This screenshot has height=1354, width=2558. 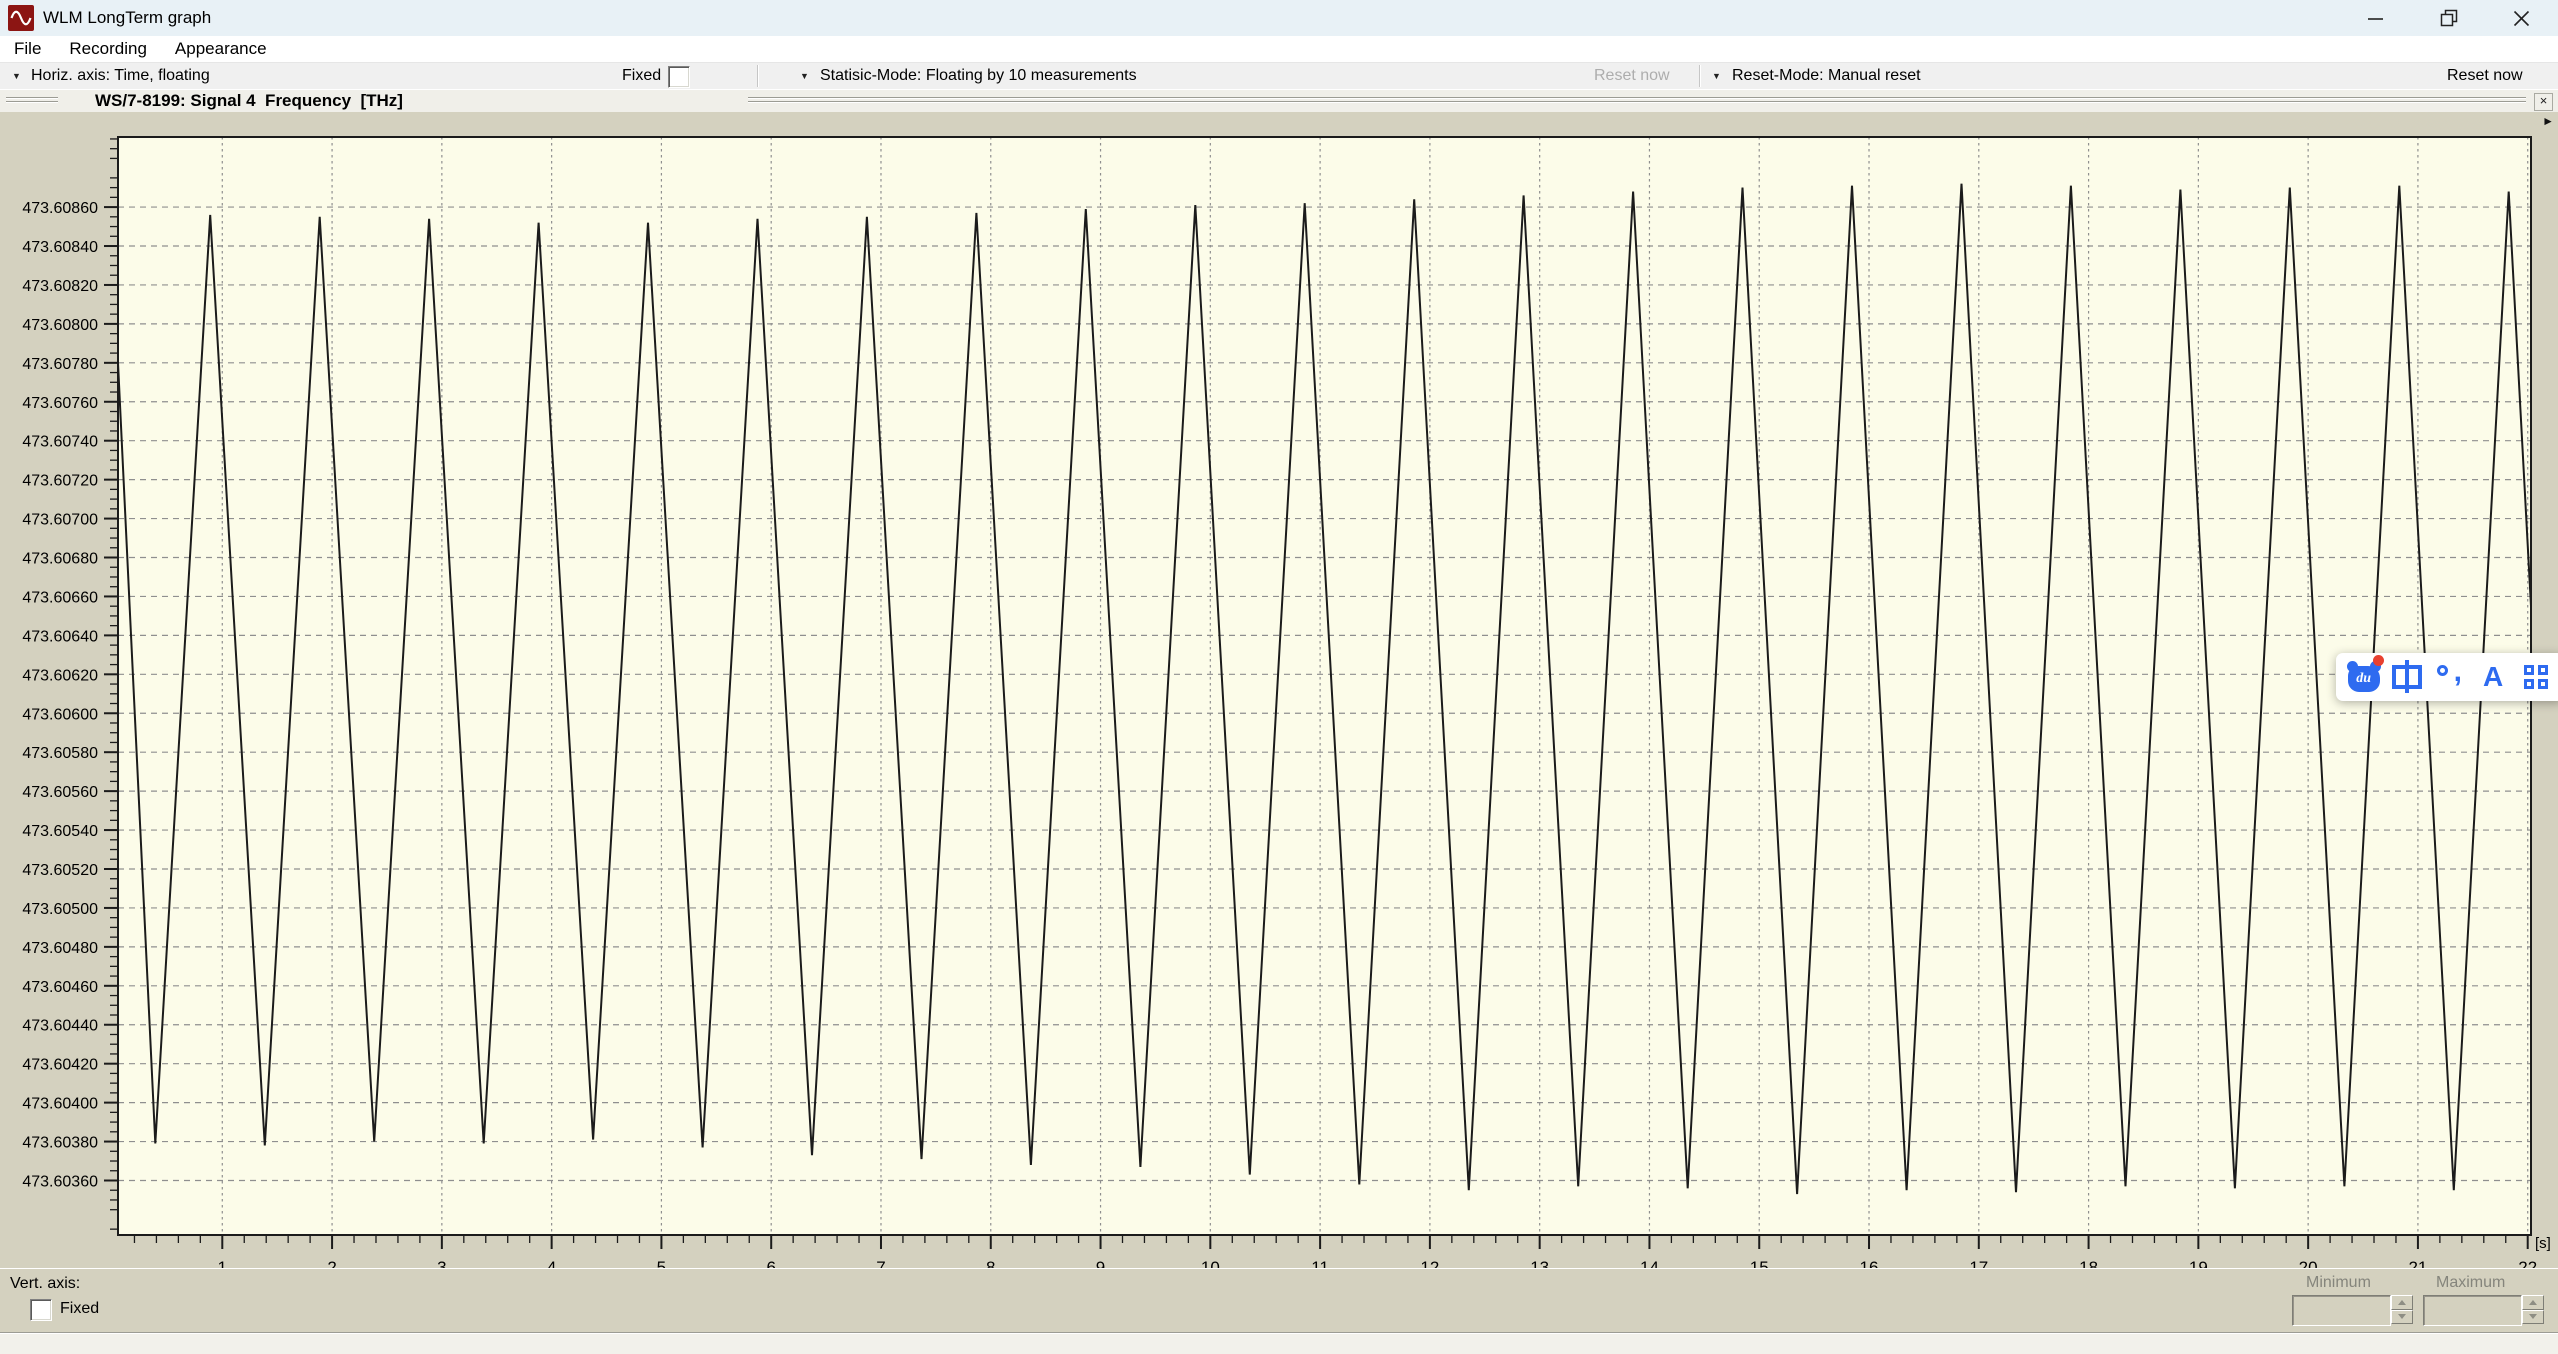 What do you see at coordinates (60, 831) in the screenshot?
I see `svg-text: 473.60540` at bounding box center [60, 831].